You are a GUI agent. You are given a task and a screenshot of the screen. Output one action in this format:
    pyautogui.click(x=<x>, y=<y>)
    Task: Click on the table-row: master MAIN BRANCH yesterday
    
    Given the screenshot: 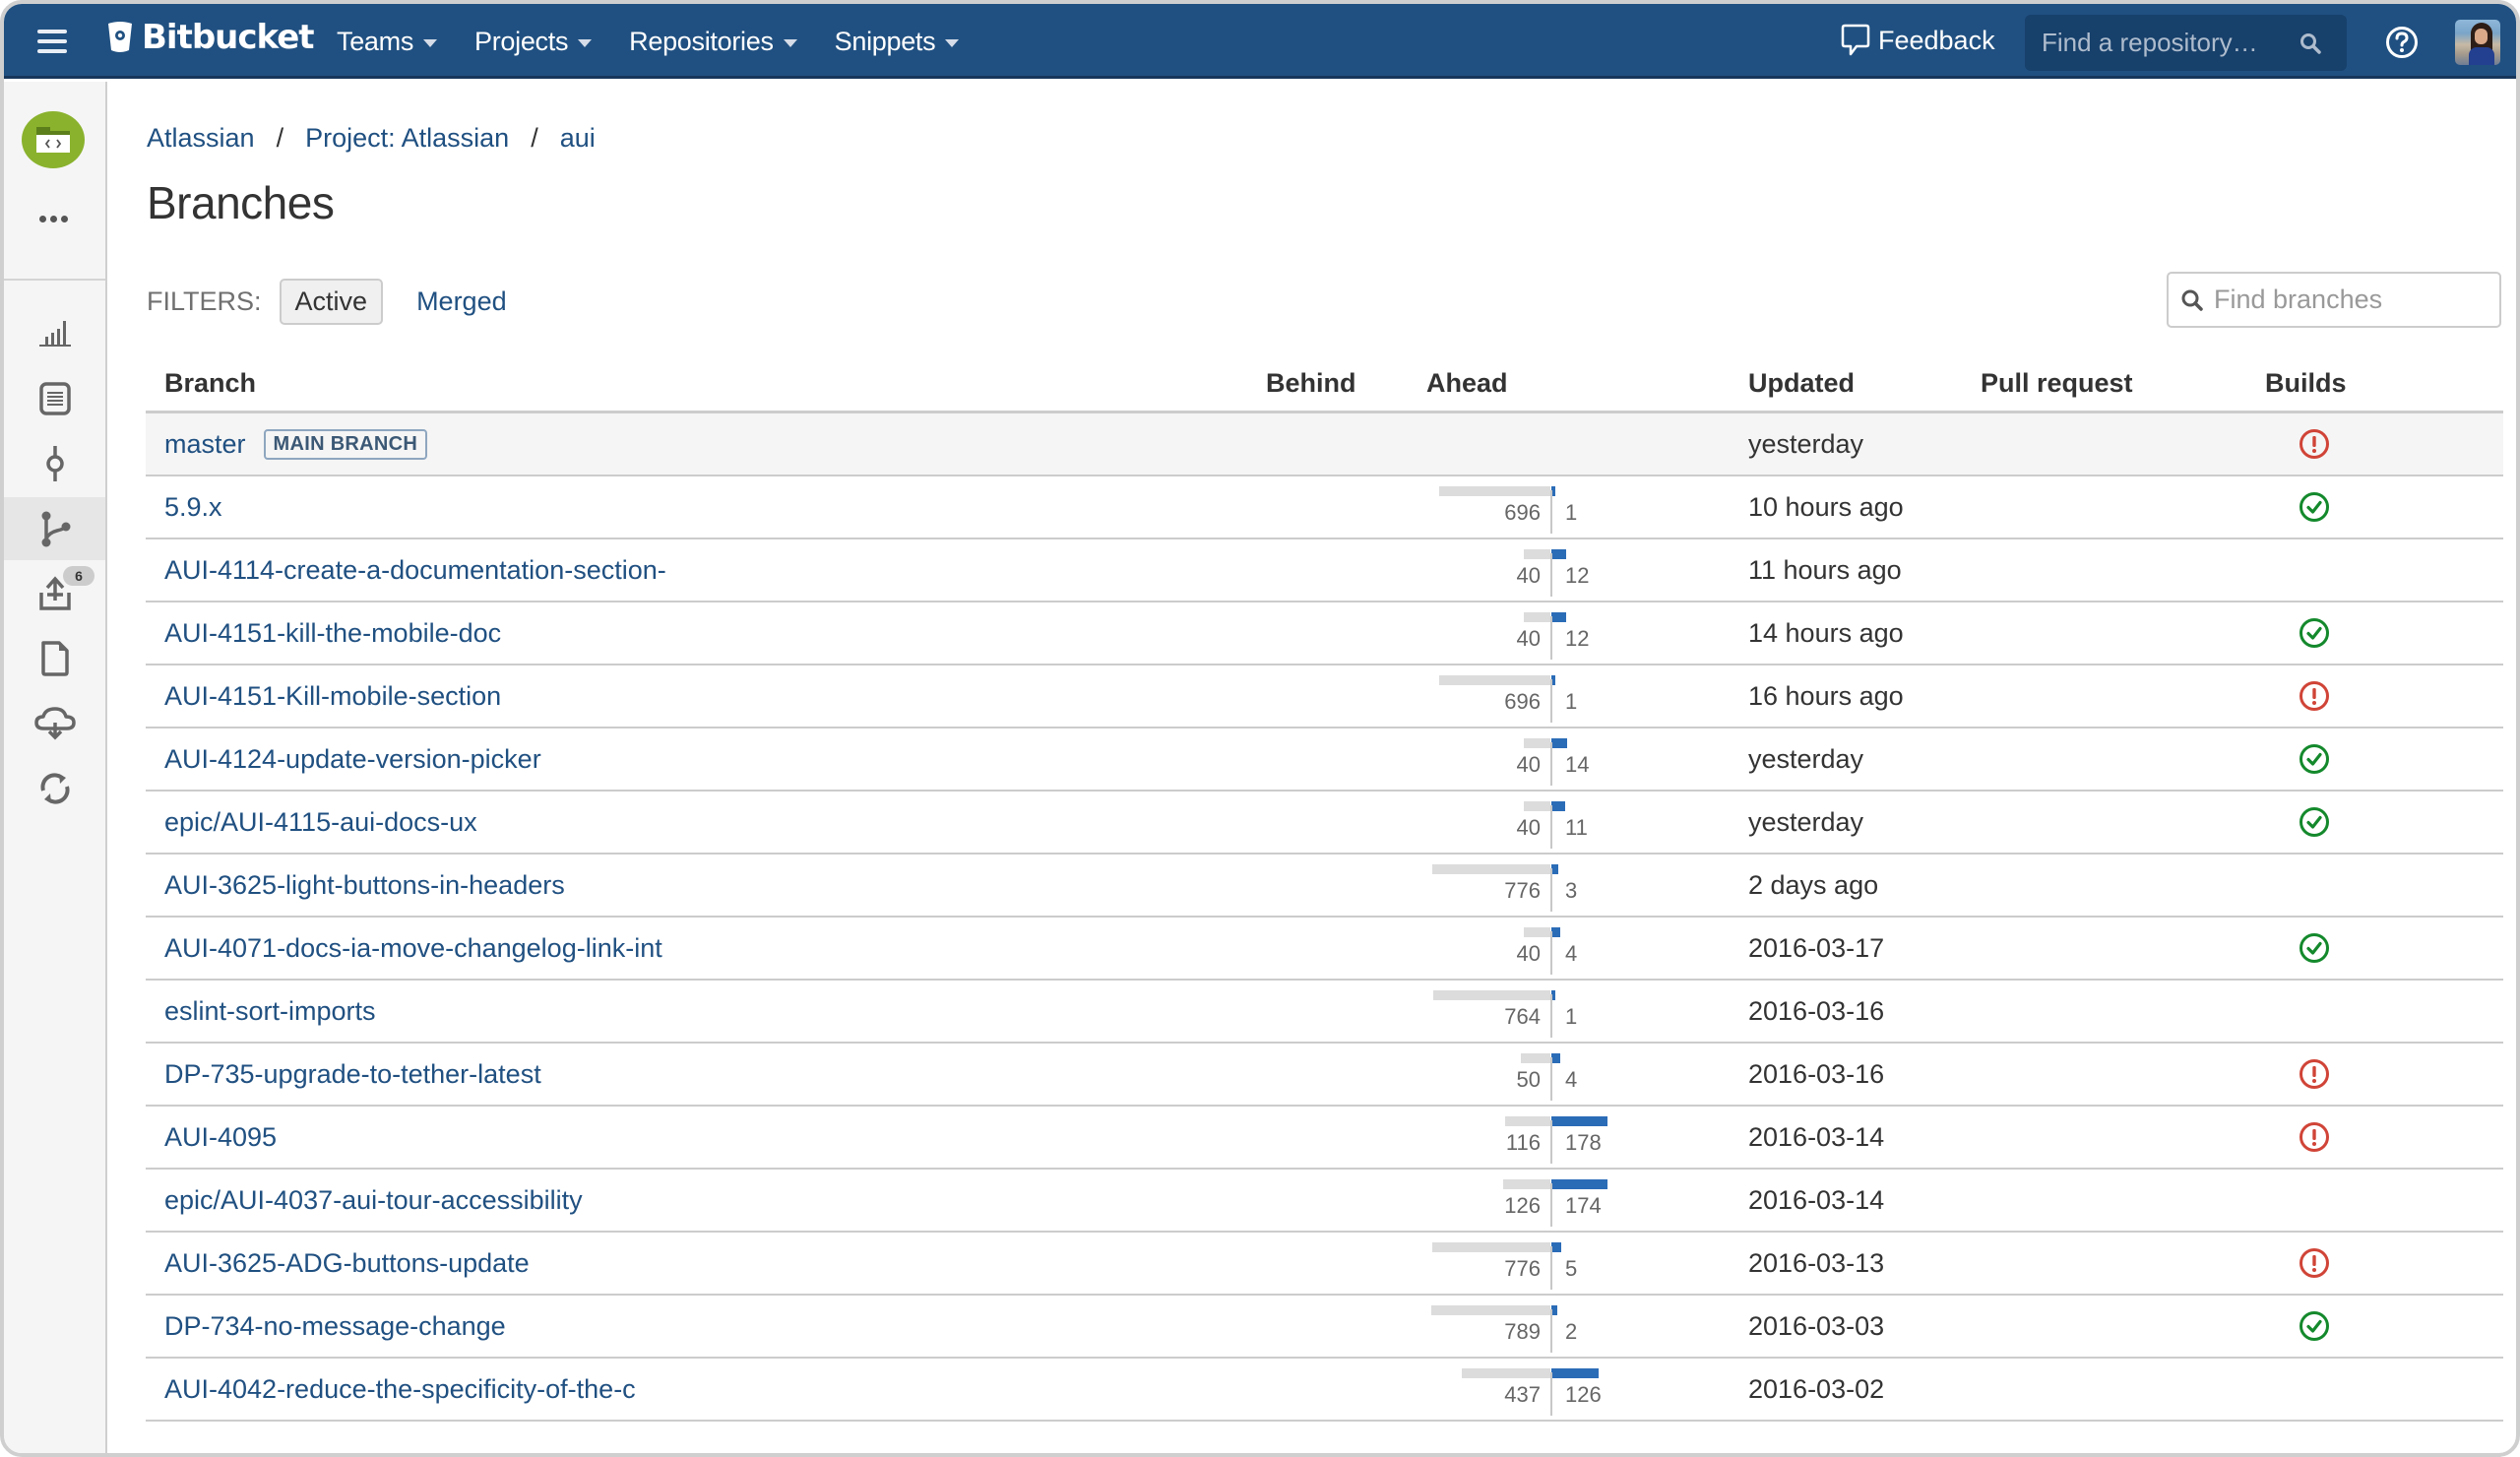 What is the action you would take?
    pyautogui.click(x=1324, y=444)
    